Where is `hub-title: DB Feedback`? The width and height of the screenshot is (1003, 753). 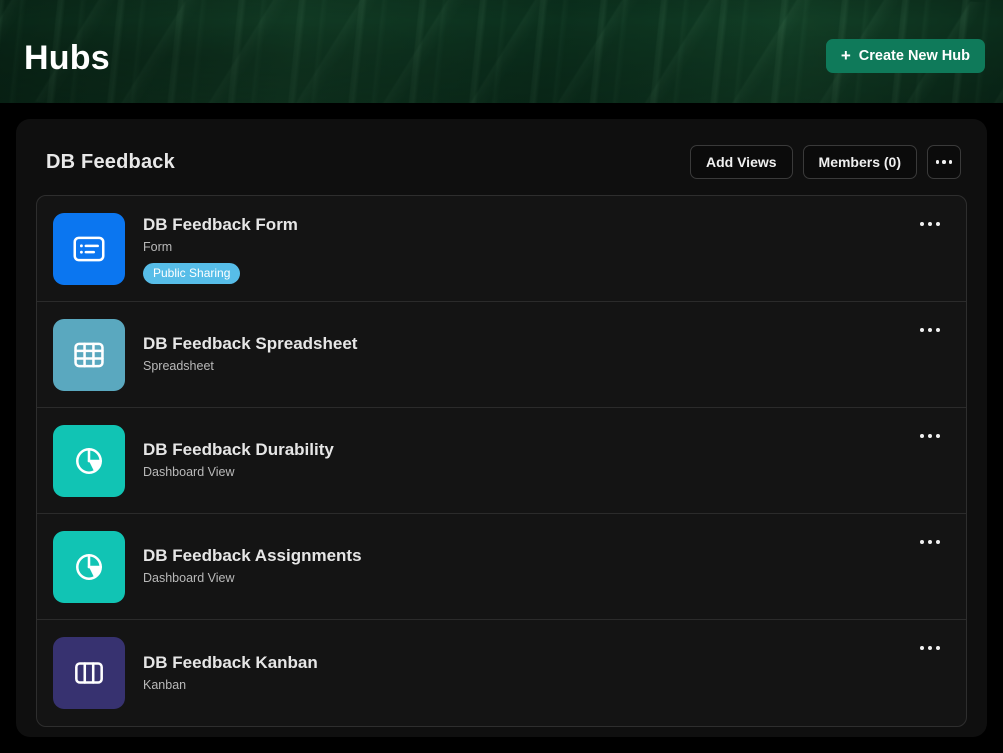 hub-title: DB Feedback is located at coordinates (110, 161).